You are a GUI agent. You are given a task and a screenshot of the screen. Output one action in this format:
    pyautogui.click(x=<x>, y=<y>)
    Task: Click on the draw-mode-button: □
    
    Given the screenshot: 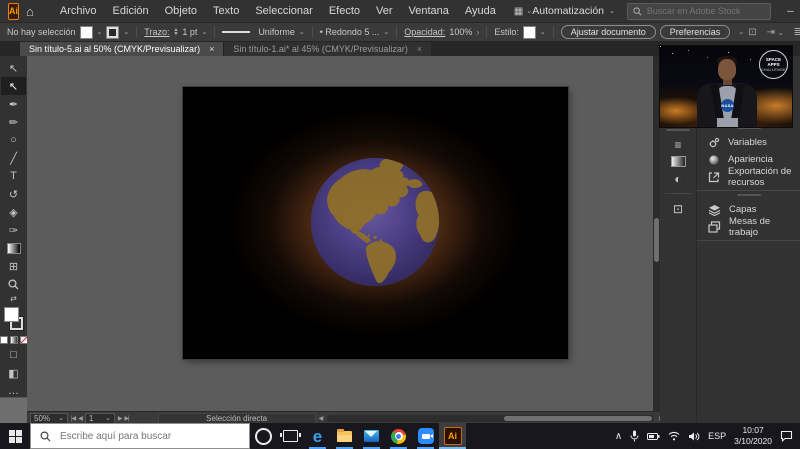 What is the action you would take?
    pyautogui.click(x=13, y=355)
    